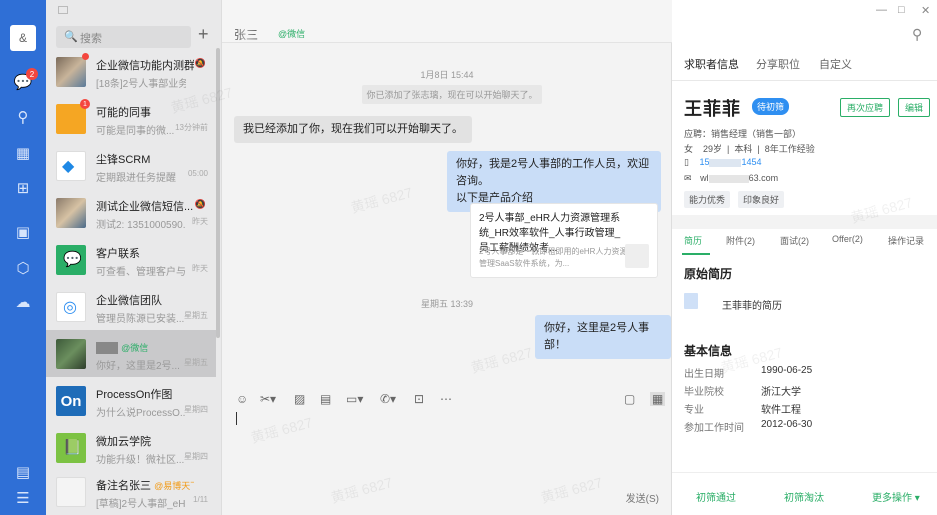  What do you see at coordinates (419, 399) in the screenshot?
I see `clipboard-icon: ⊡` at bounding box center [419, 399].